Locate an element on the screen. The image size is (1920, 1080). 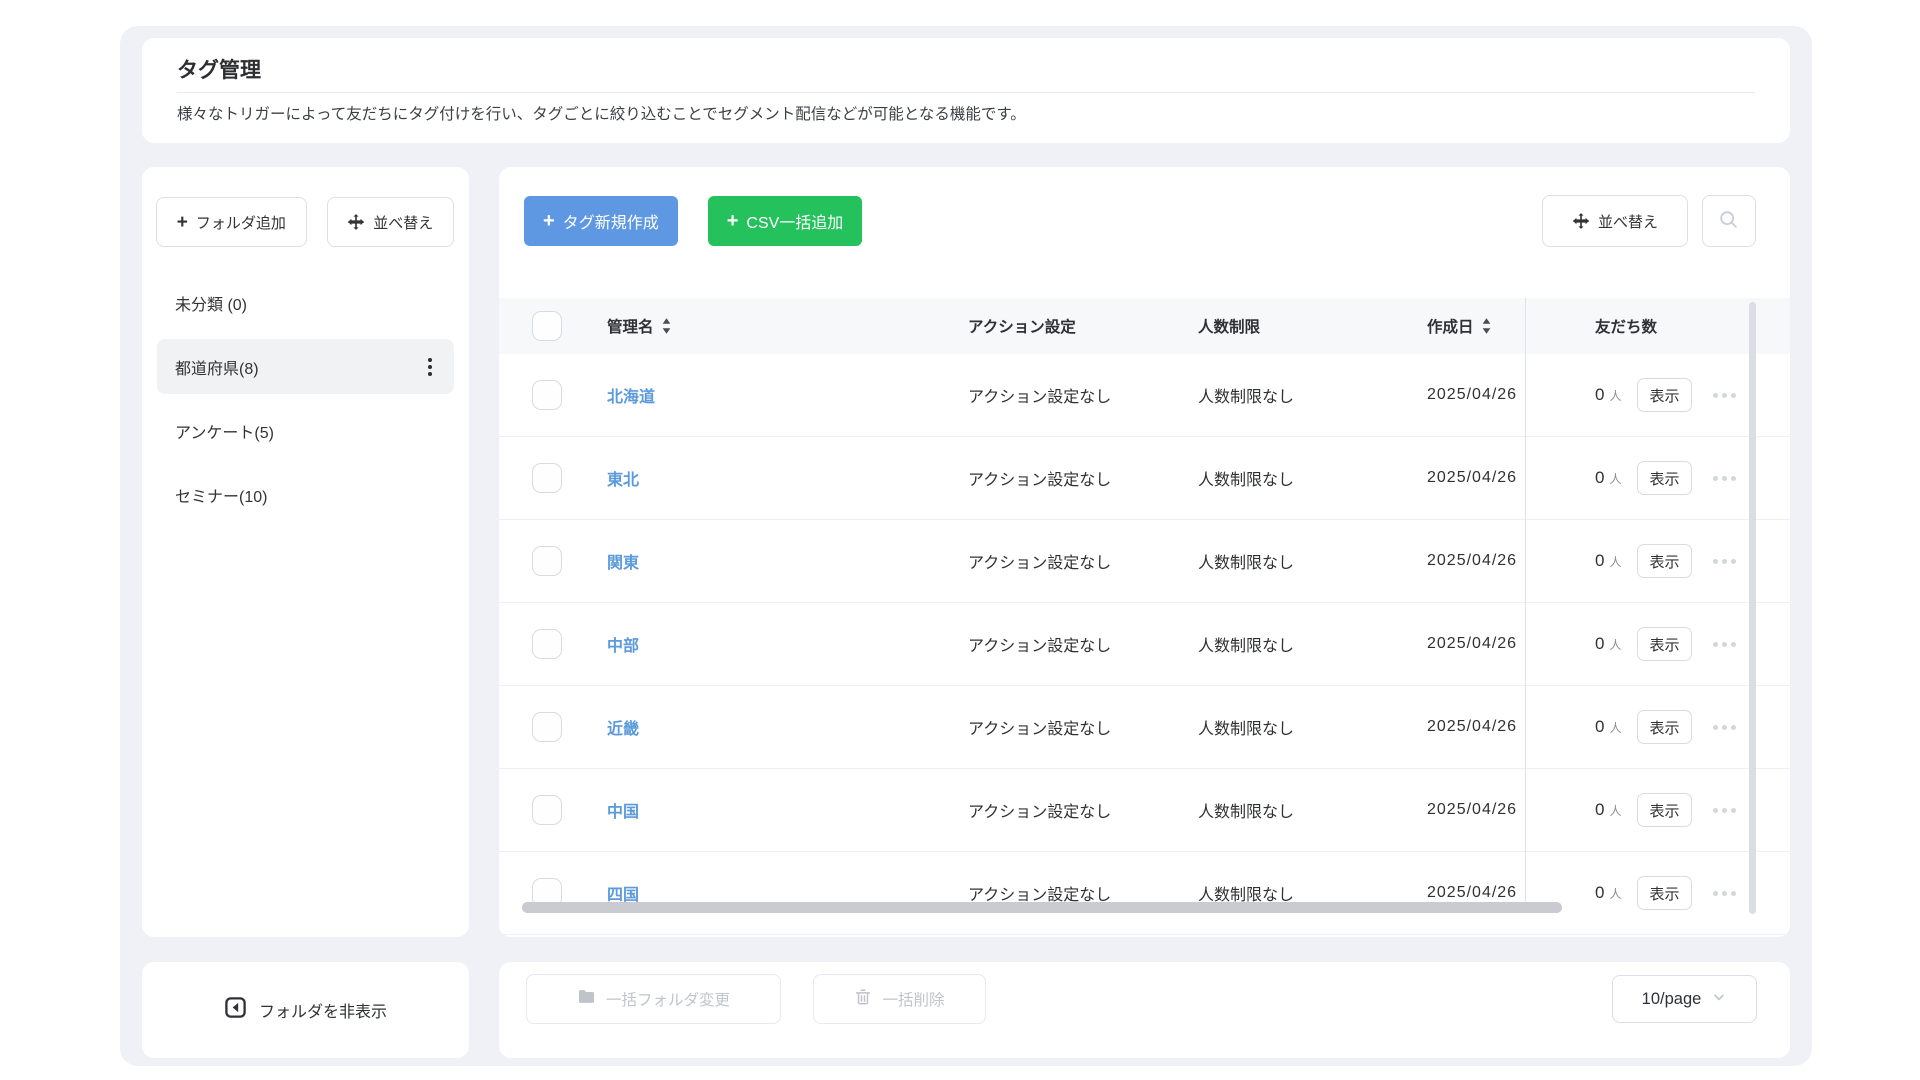
csv-bulk-add-label: CSV一括追加 is located at coordinates (795, 223).